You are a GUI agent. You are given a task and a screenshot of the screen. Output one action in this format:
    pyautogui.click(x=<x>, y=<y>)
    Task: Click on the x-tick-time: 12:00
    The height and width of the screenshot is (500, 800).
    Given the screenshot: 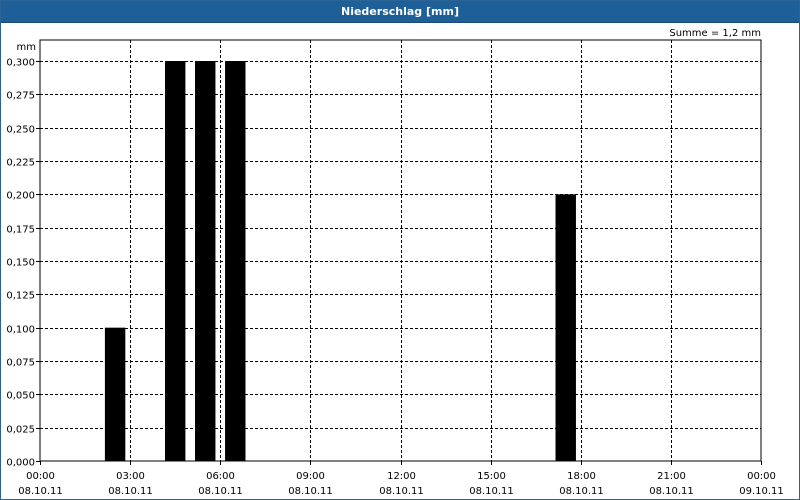 What is the action you would take?
    pyautogui.click(x=401, y=476)
    